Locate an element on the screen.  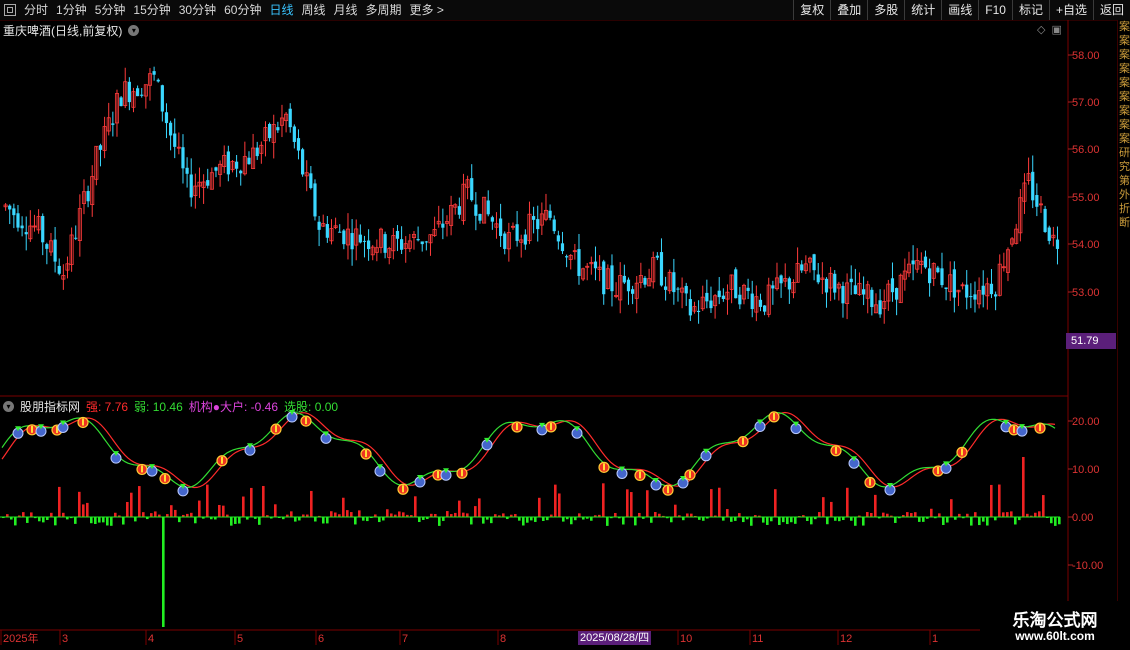
price-label: 57.00 is located at coordinates (1086, 103).